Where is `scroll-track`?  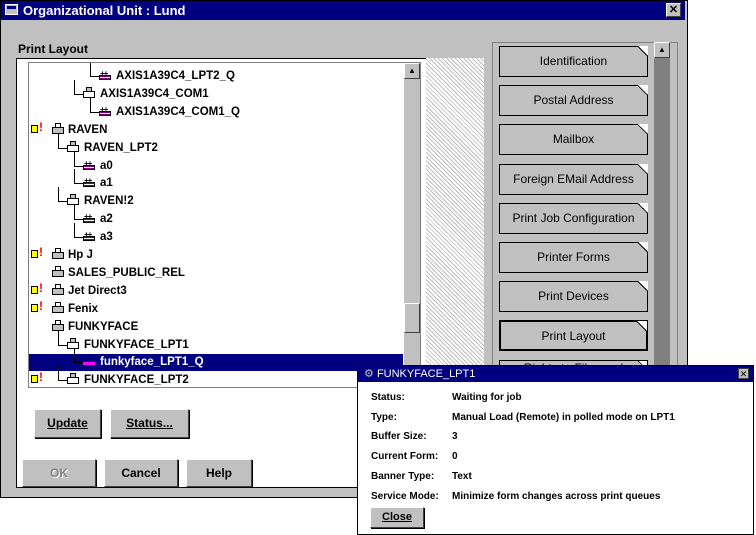
scroll-track is located at coordinates (662, 212).